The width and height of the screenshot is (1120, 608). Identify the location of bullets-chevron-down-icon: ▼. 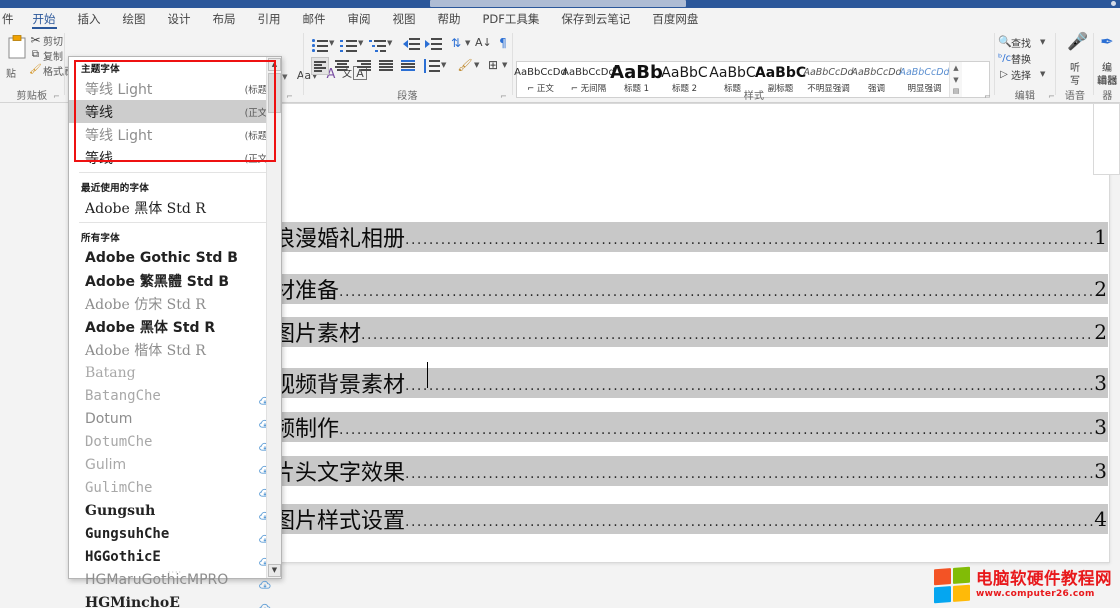
(331, 43).